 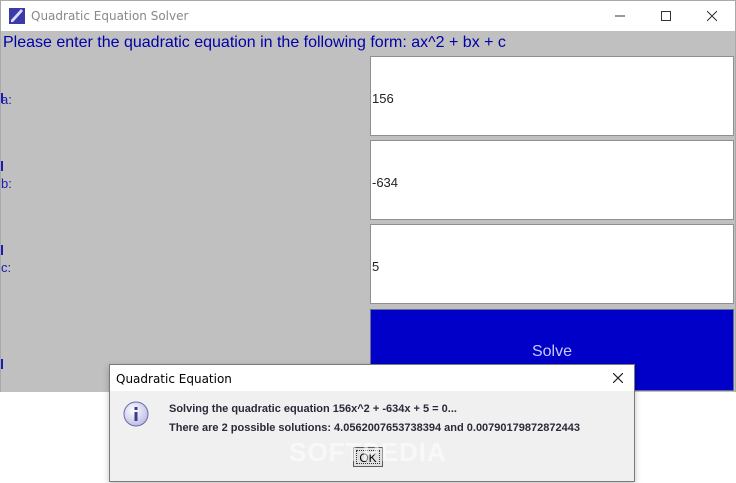 What do you see at coordinates (372, 378) in the screenshot?
I see `dialog-title-bar: Quadratic Equation` at bounding box center [372, 378].